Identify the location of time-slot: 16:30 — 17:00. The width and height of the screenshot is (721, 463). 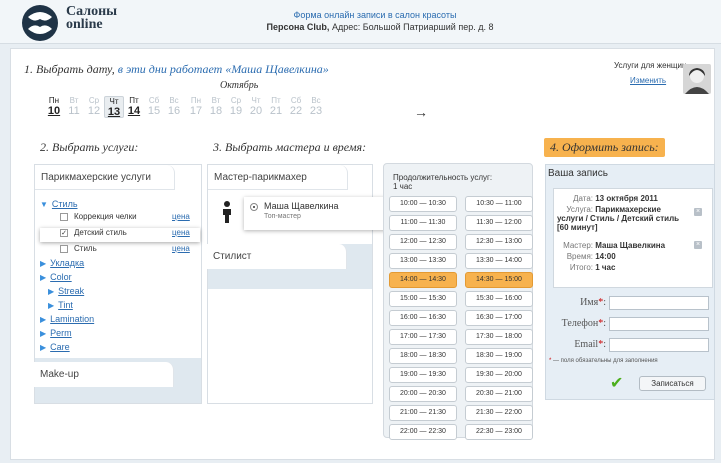
(499, 318).